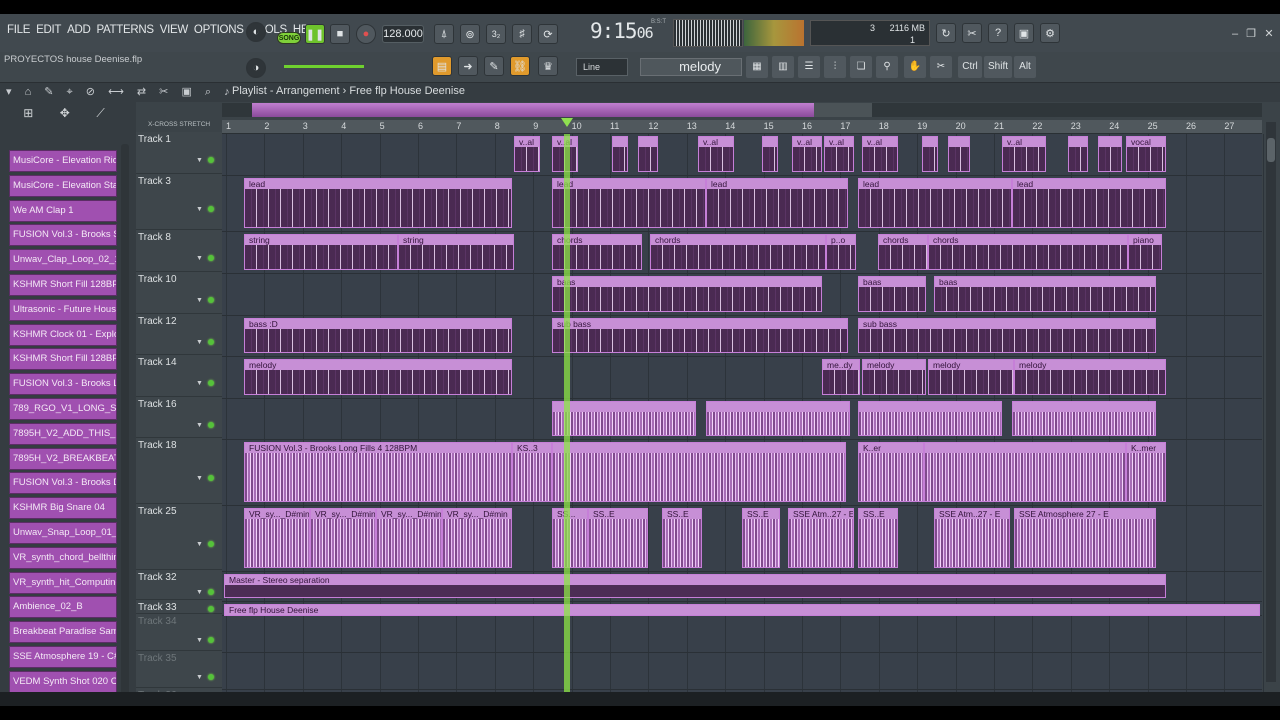  What do you see at coordinates (548, 66) in the screenshot?
I see `stamp-icon: ♛` at bounding box center [548, 66].